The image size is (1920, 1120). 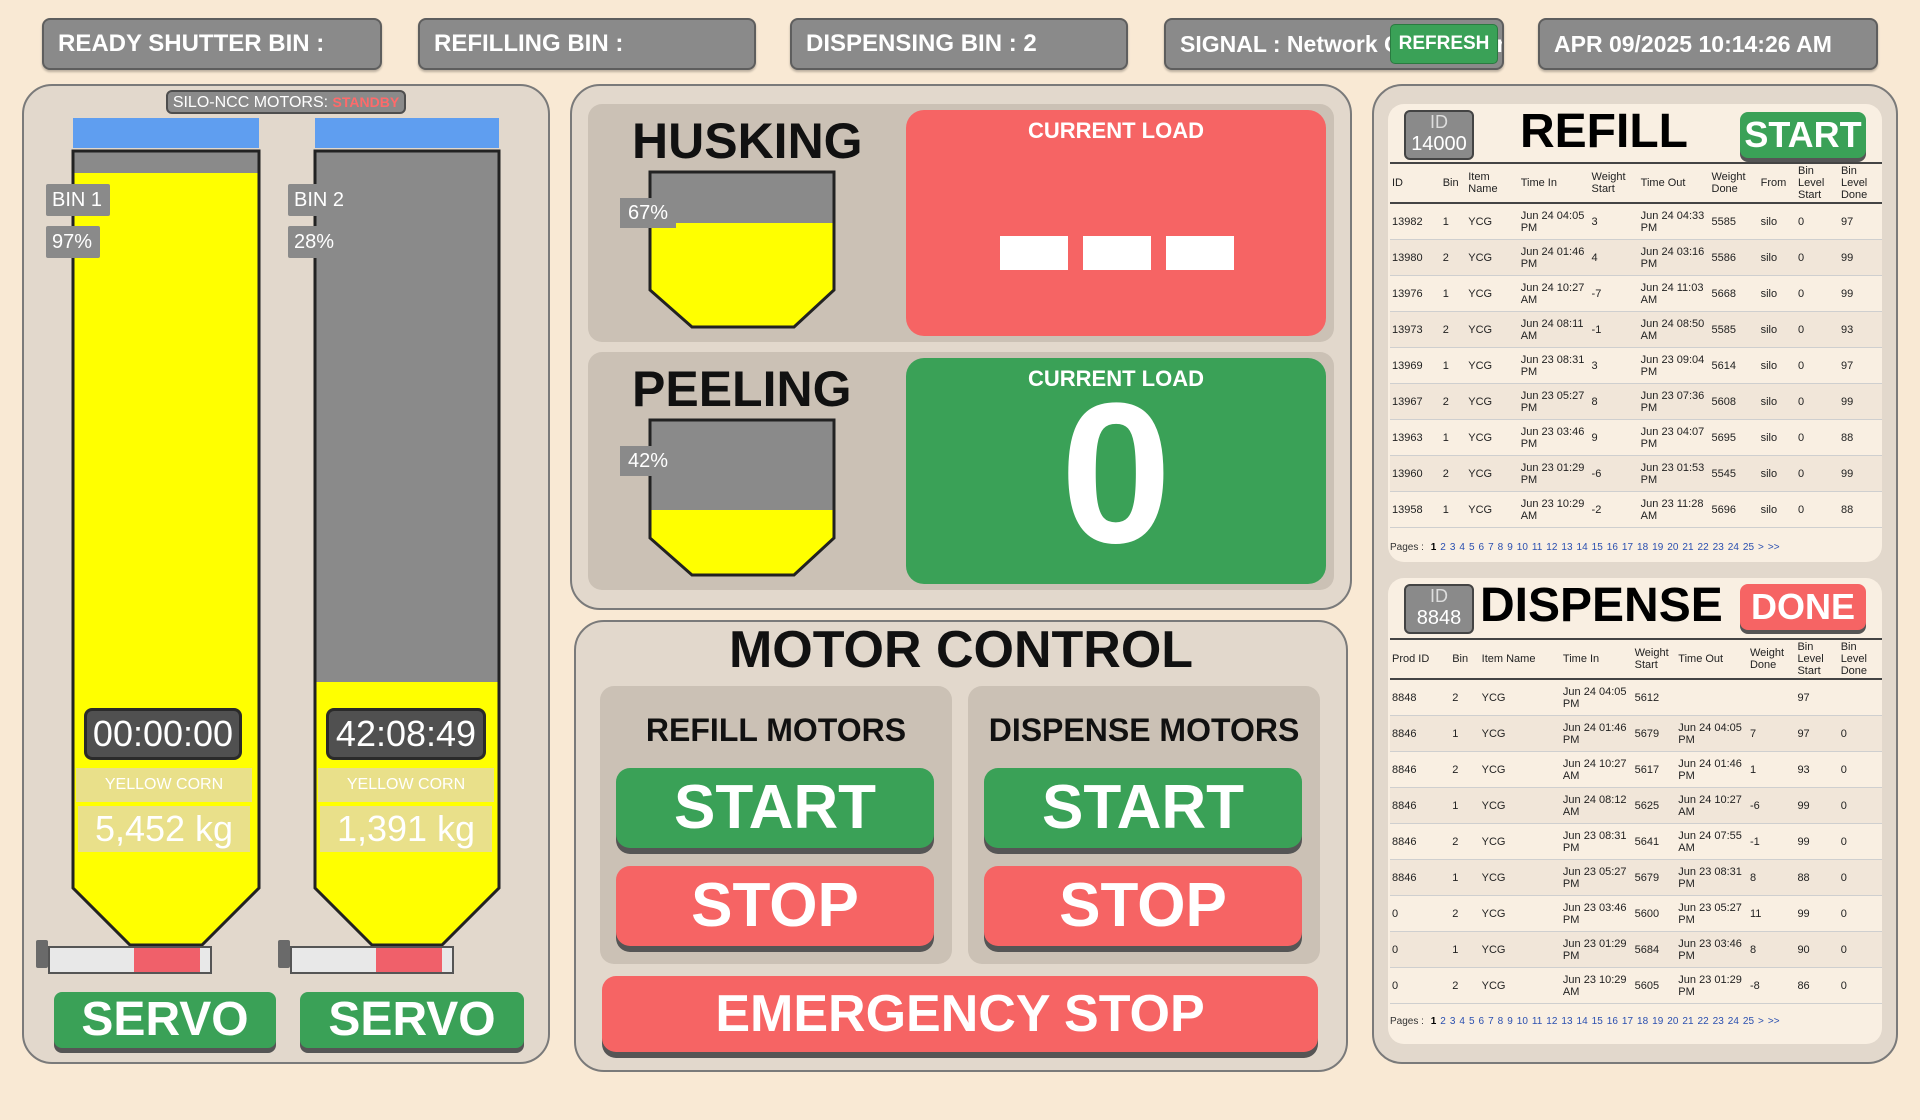 I want to click on bin-2-servo-button: SERVO, so click(x=412, y=1020).